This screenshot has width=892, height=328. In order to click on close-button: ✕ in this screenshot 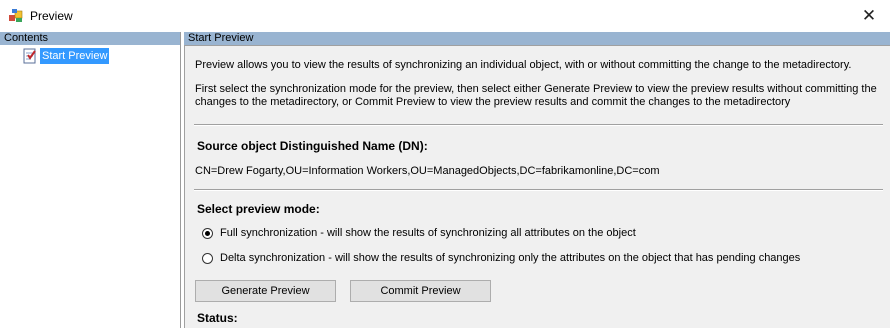, I will do `click(869, 16)`.